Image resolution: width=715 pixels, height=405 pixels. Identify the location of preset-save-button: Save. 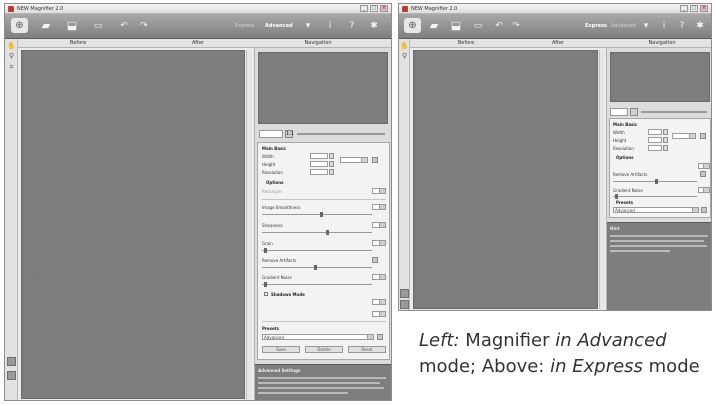
(281, 349).